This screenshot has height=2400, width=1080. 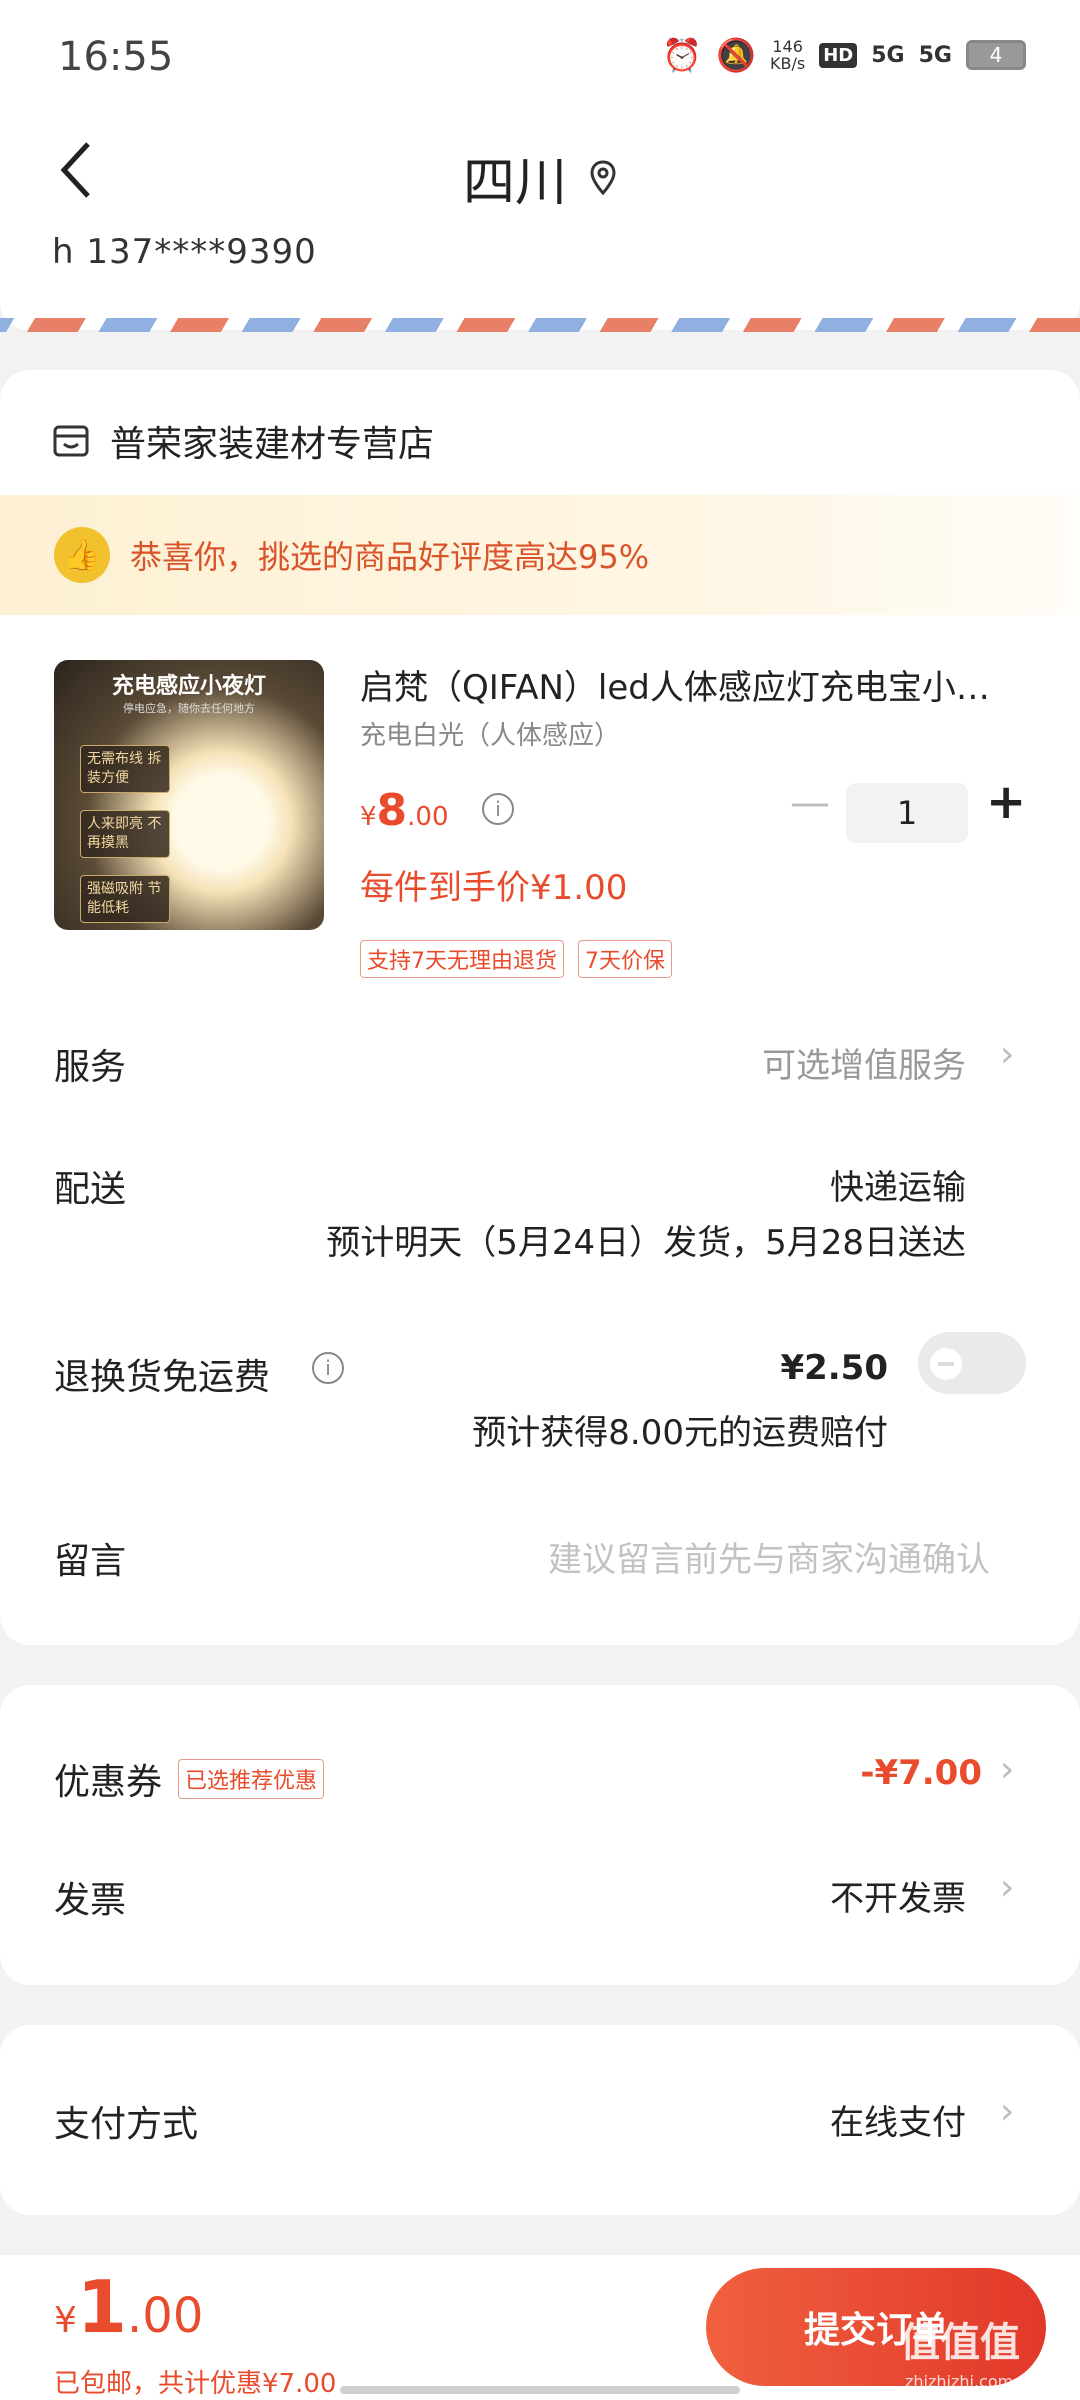 I want to click on status-time: 16:55, so click(x=116, y=57).